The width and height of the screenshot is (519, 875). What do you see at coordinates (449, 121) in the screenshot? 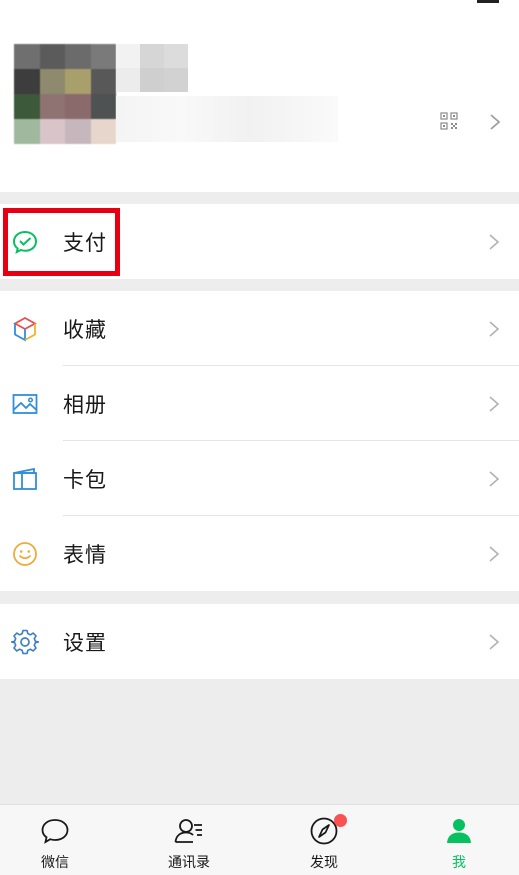
I see `qr-code-icon` at bounding box center [449, 121].